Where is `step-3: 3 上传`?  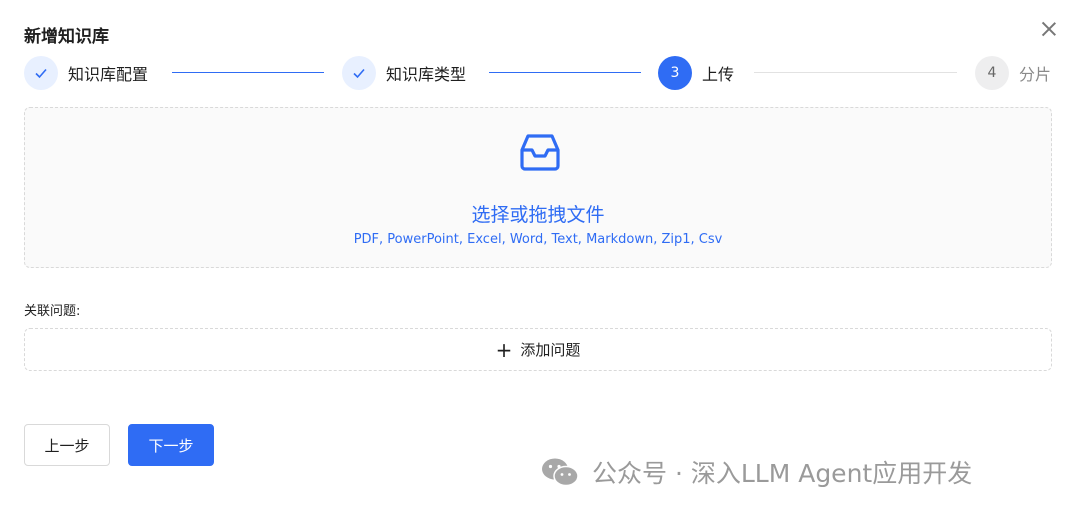 step-3: 3 上传 is located at coordinates (696, 73).